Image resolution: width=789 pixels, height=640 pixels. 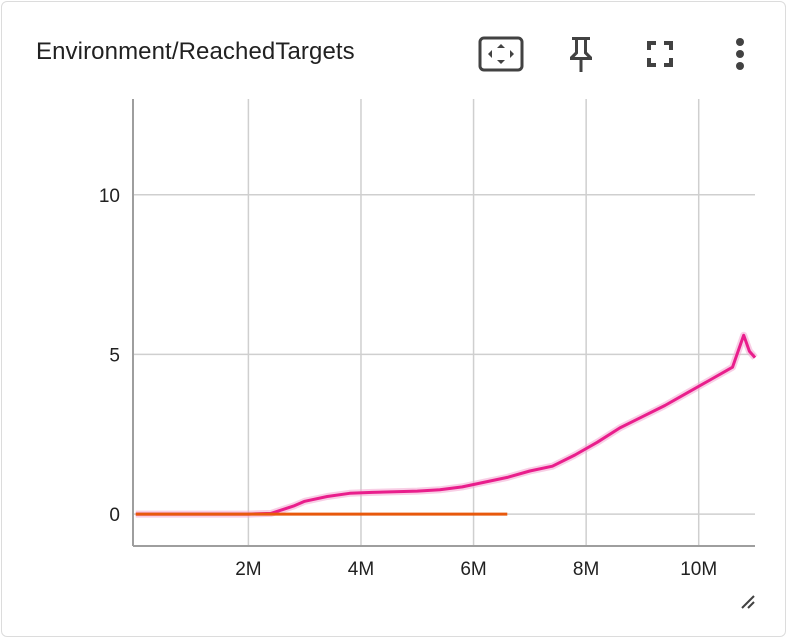 I want to click on y-tick-label: 5, so click(x=114, y=355).